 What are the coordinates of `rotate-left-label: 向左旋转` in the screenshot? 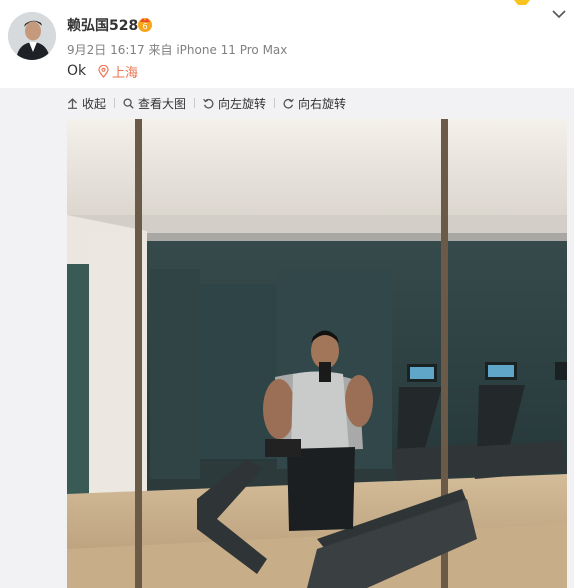 It's located at (242, 103).